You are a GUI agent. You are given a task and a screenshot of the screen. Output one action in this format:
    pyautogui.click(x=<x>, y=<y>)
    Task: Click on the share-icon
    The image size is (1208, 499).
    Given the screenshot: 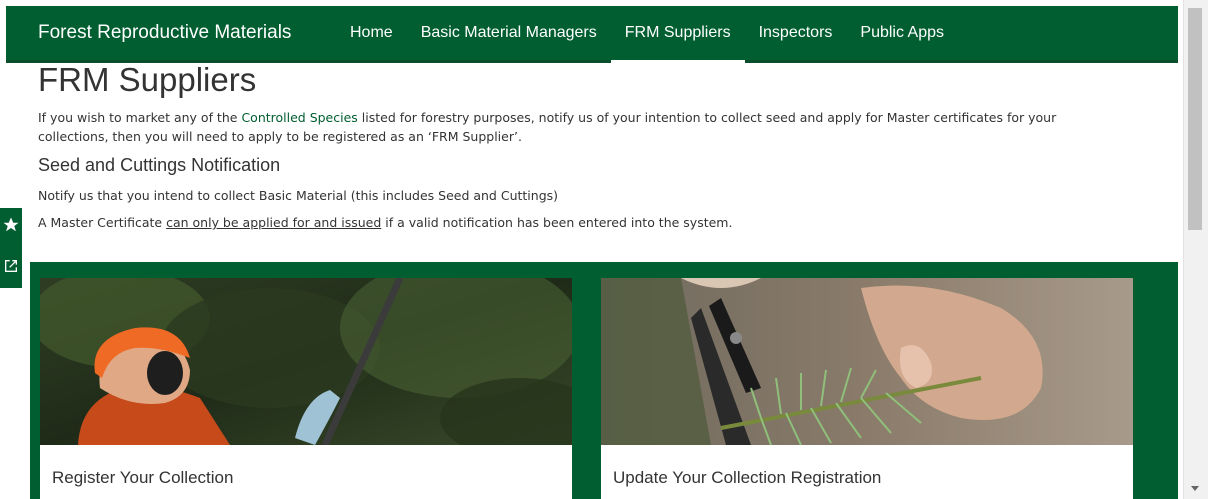 What is the action you would take?
    pyautogui.click(x=11, y=269)
    